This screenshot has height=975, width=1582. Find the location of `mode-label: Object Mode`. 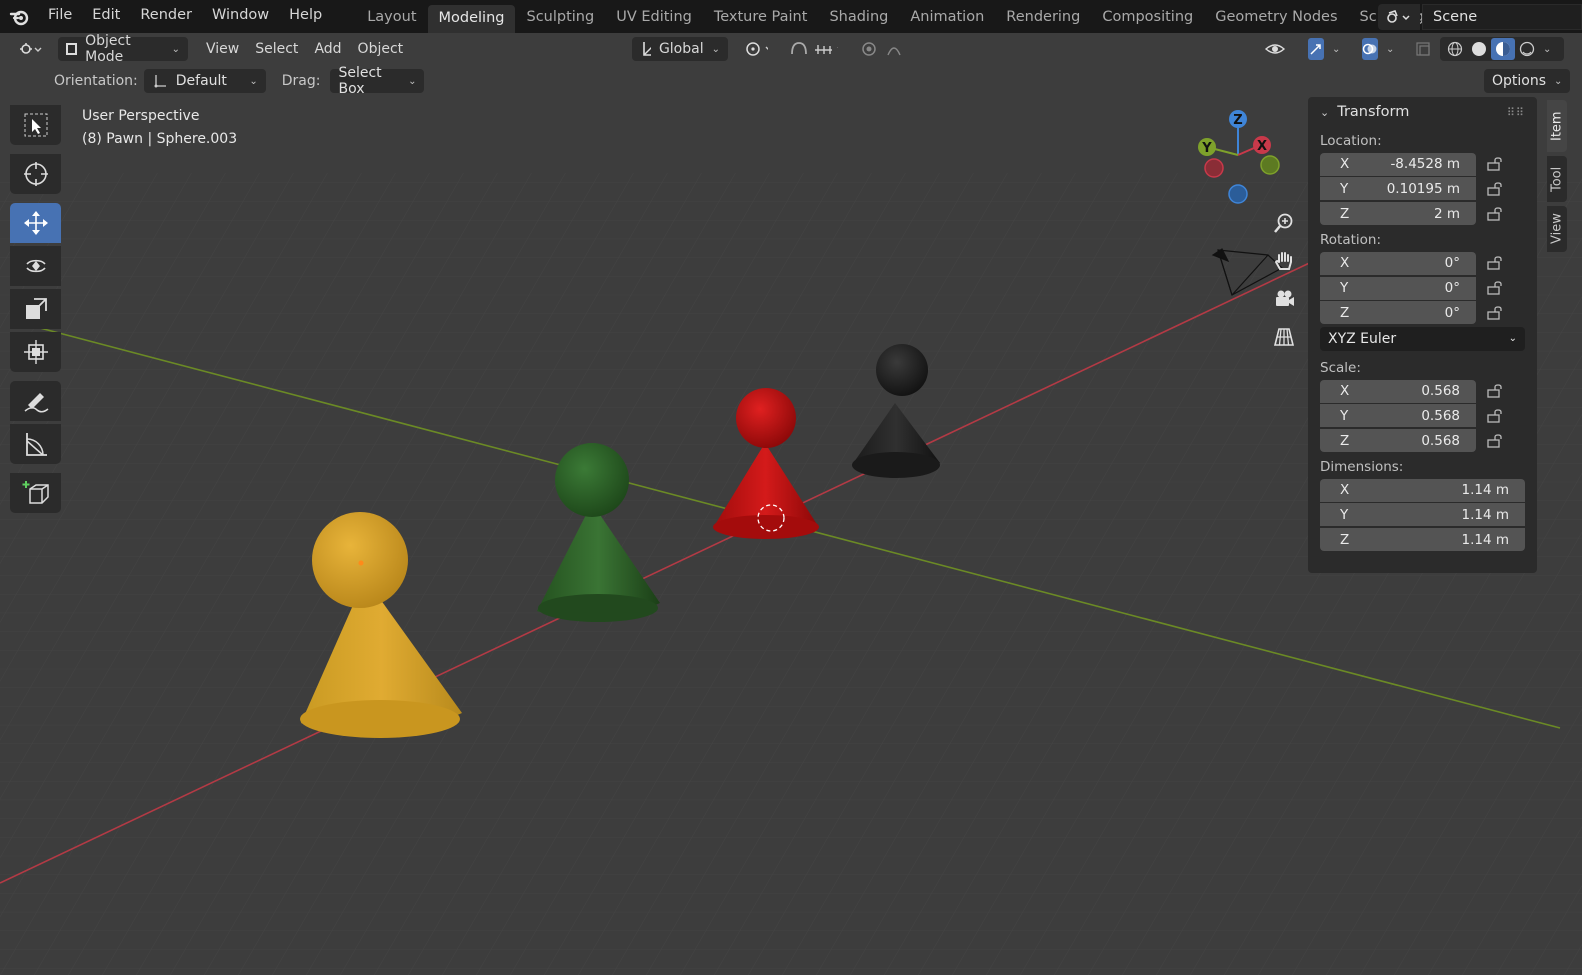

mode-label: Object Mode is located at coordinates (108, 49).